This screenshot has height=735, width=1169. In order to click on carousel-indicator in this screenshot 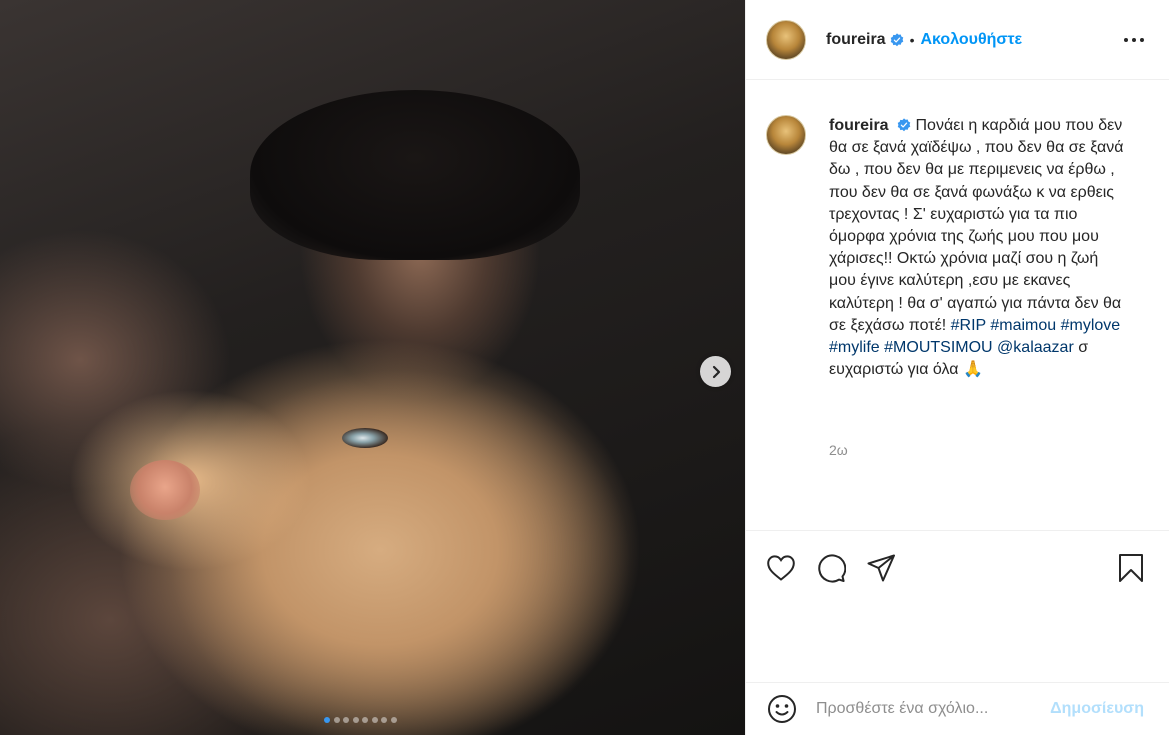, I will do `click(360, 720)`.